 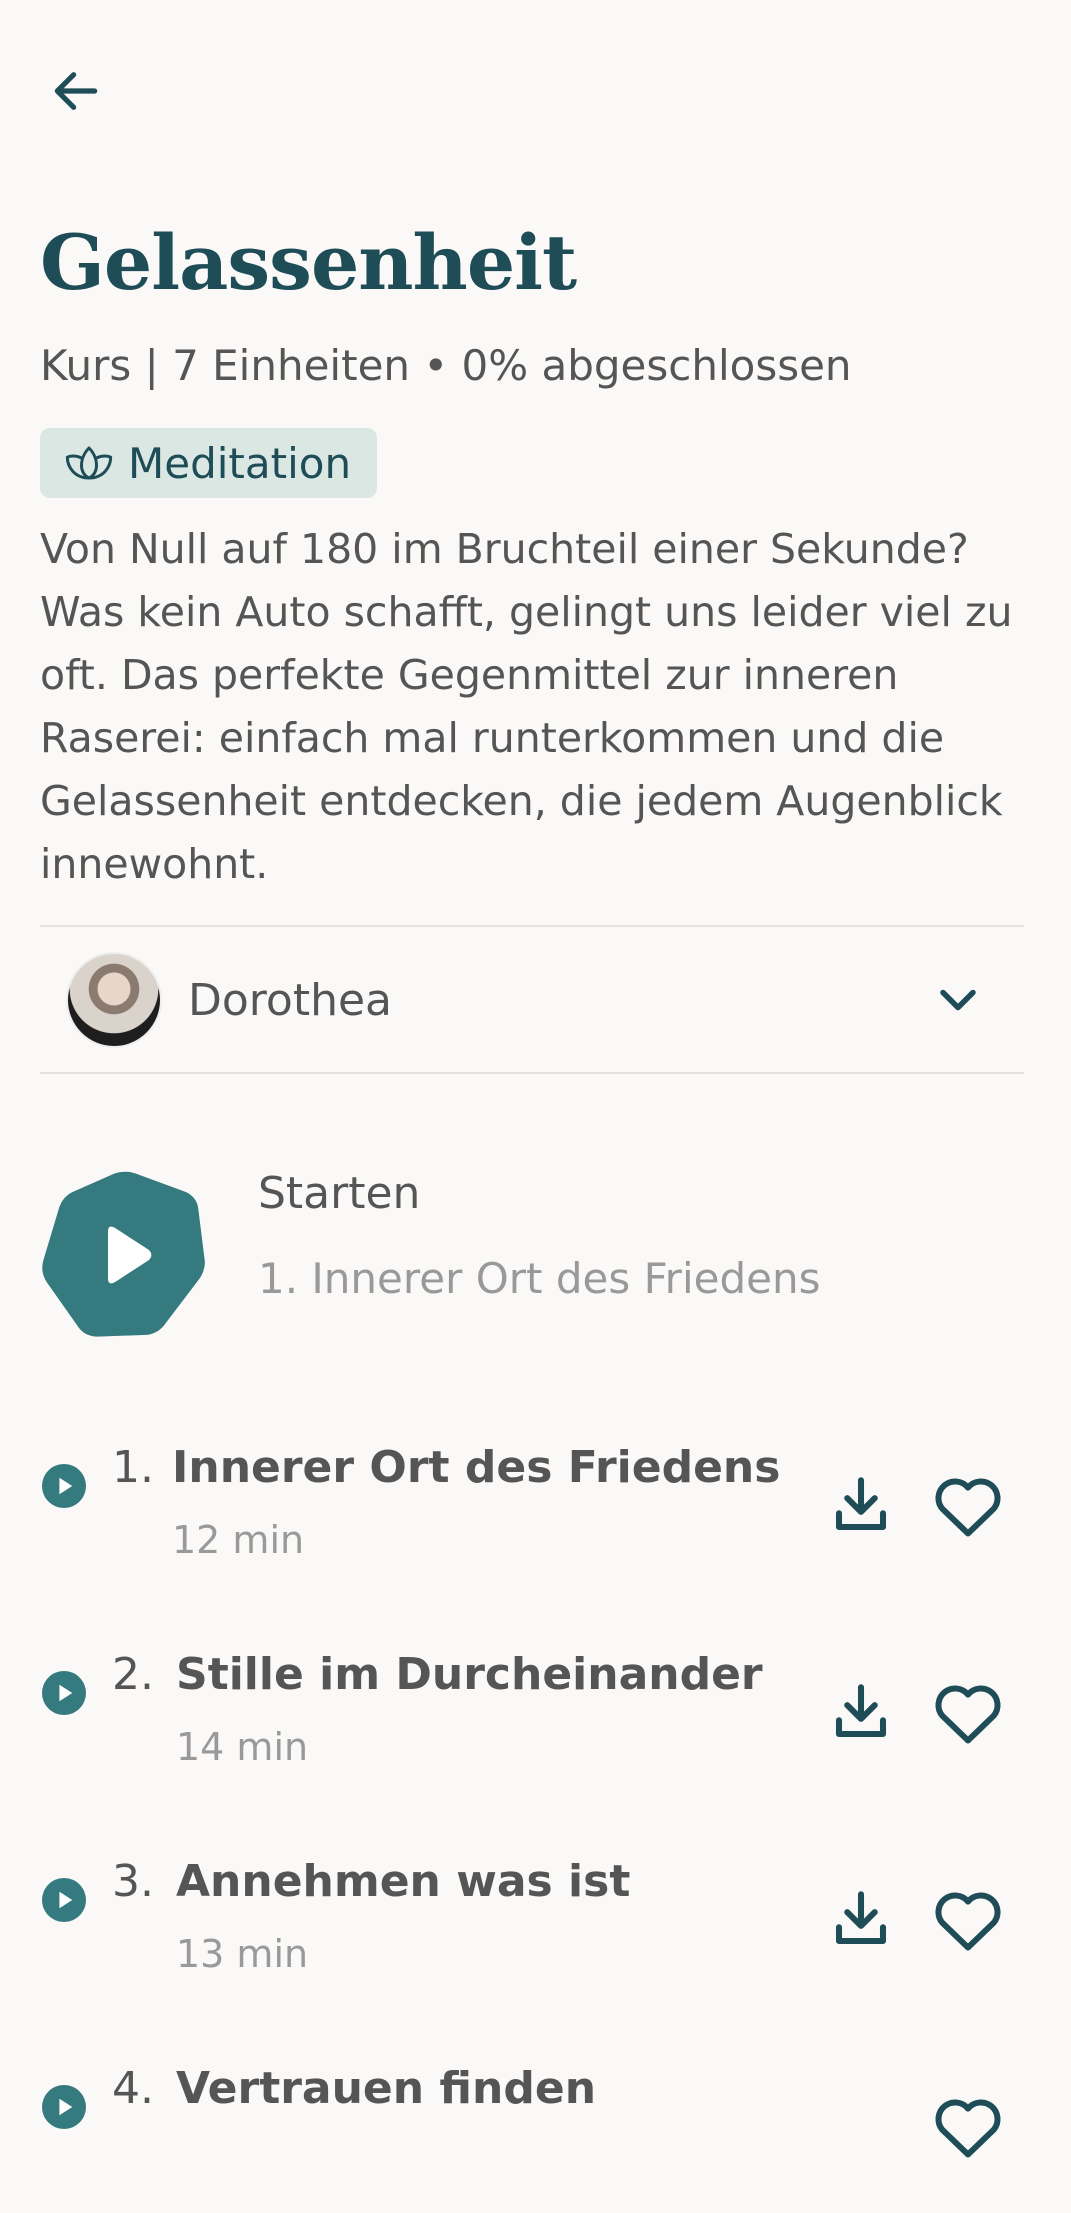 I want to click on start-play-button, so click(x=125, y=1255).